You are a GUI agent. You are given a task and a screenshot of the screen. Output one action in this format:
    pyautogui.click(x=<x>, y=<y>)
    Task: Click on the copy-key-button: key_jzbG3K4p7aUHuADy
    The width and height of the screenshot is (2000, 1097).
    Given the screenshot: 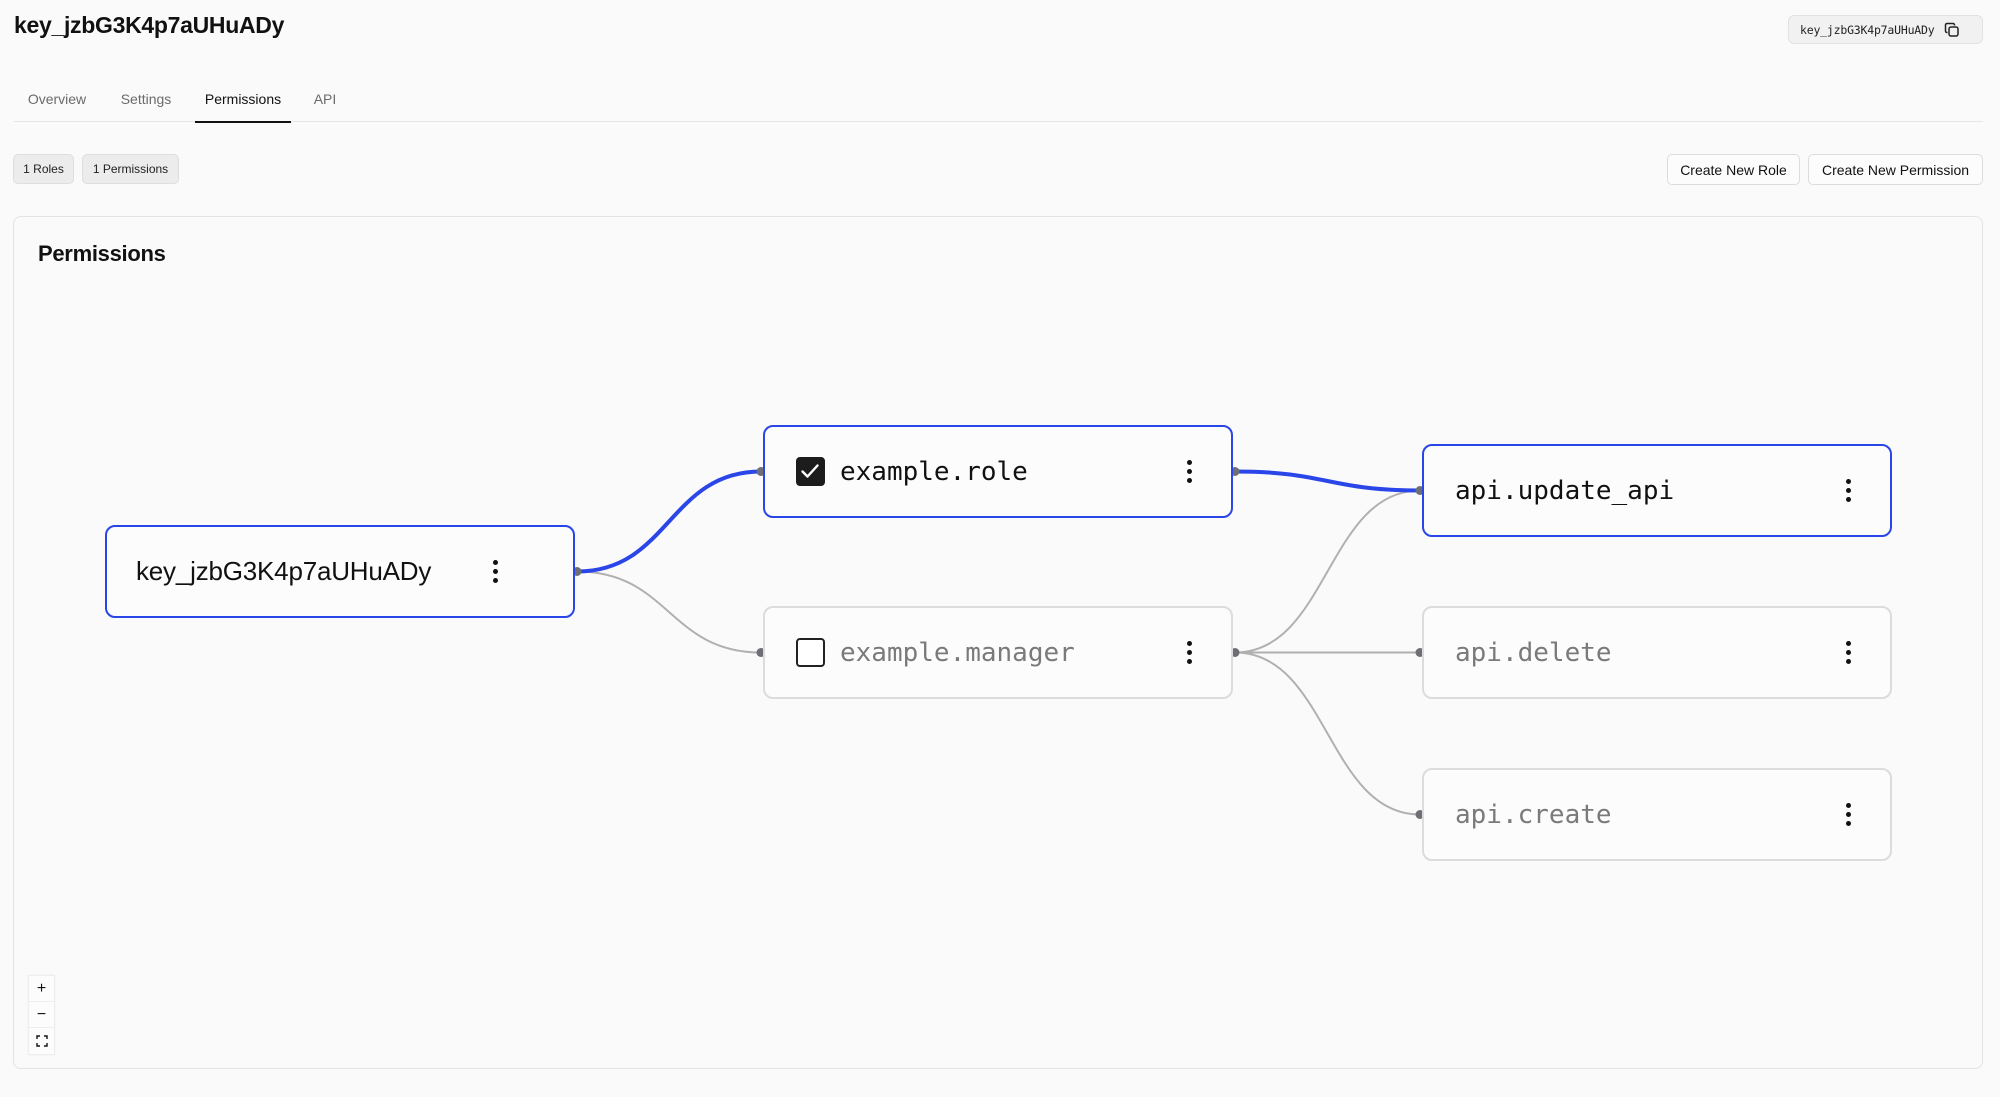 What is the action you would take?
    pyautogui.click(x=1885, y=29)
    